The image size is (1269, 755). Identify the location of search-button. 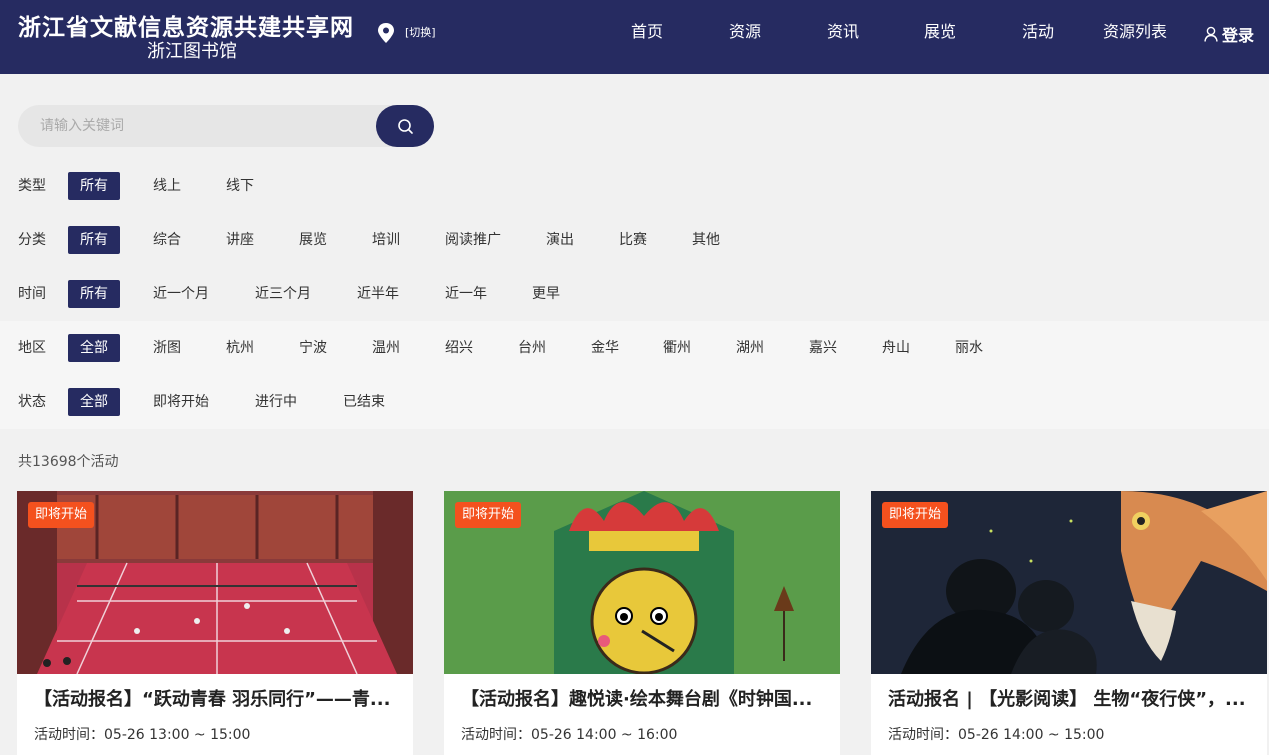
(405, 126).